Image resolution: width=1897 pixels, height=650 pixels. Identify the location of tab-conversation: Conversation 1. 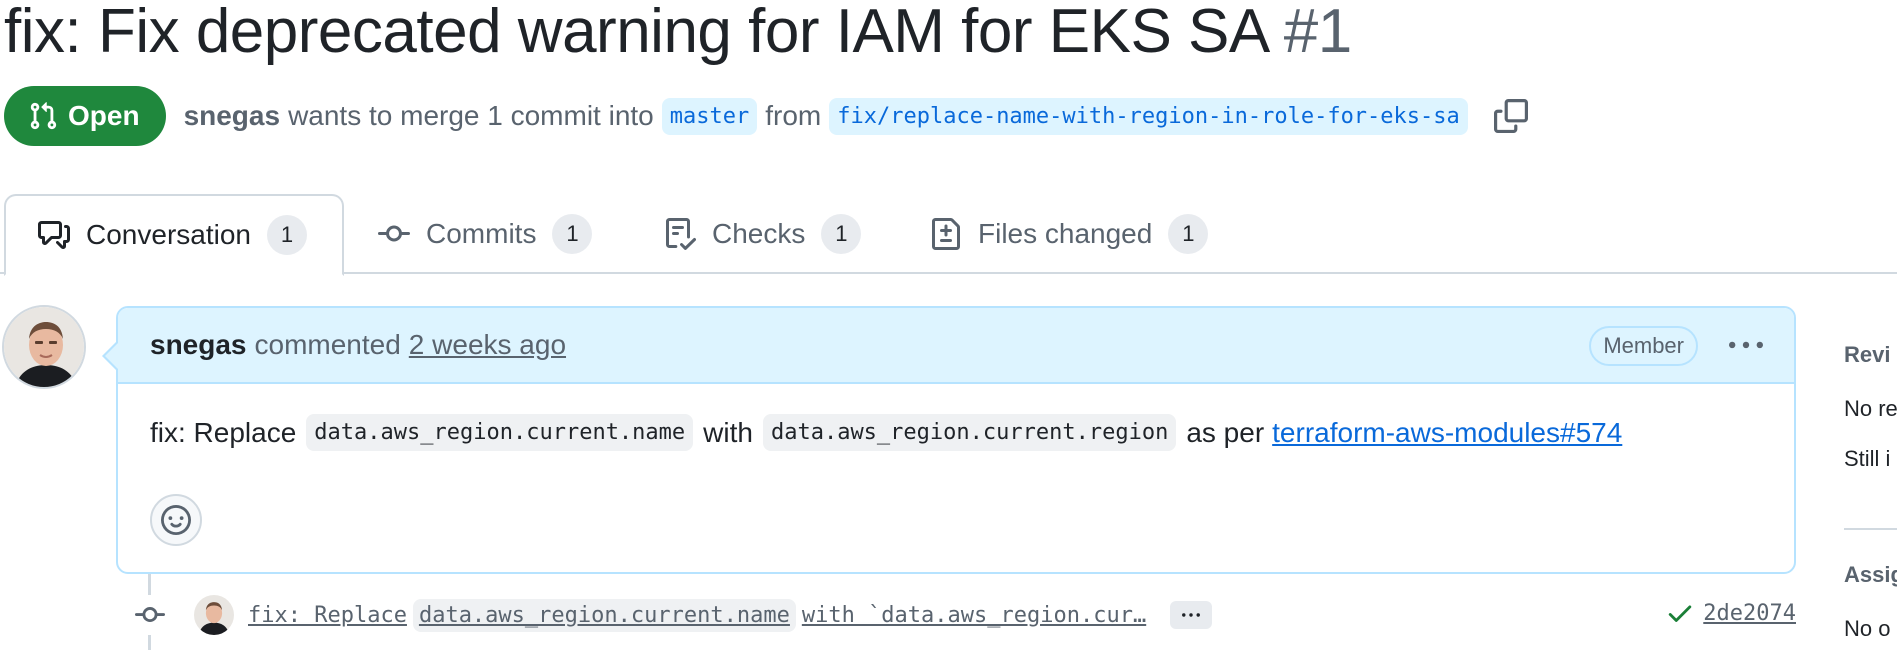
(174, 235).